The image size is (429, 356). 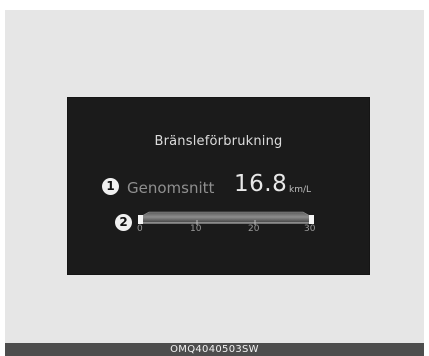 I want to click on average-value: 16.8, so click(x=261, y=184).